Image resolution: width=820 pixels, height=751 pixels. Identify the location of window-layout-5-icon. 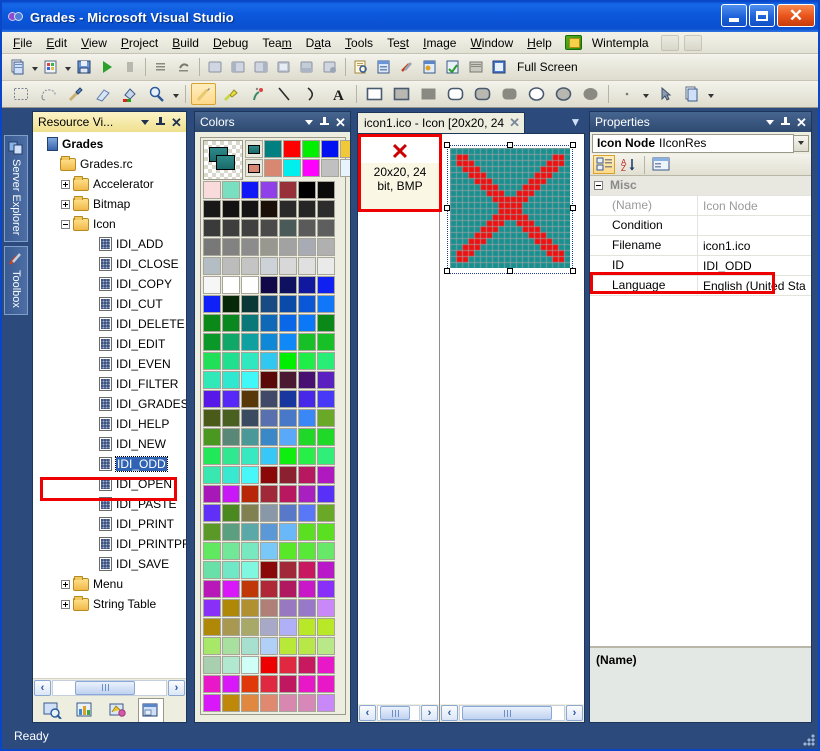
(307, 67).